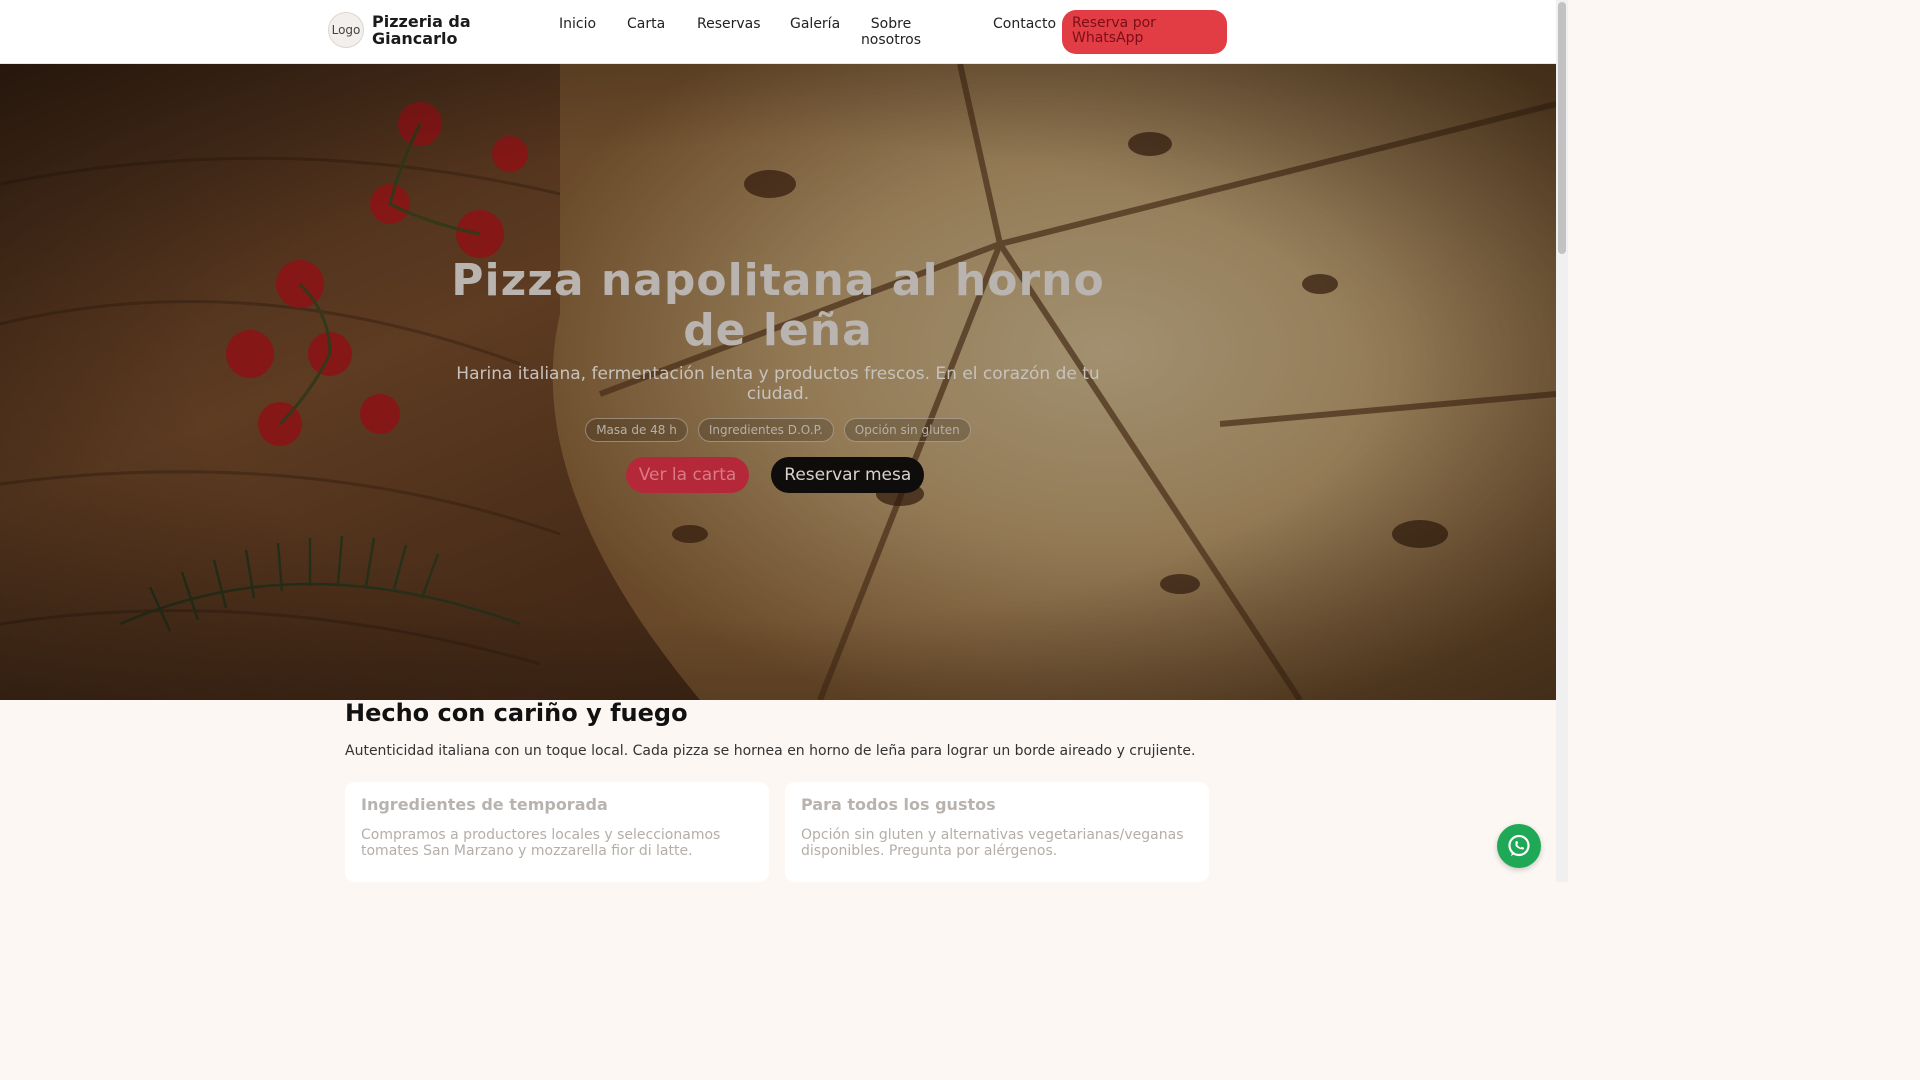 The width and height of the screenshot is (1920, 1080). Describe the element at coordinates (646, 24) in the screenshot. I see `nav-link-carta: Carta` at that location.